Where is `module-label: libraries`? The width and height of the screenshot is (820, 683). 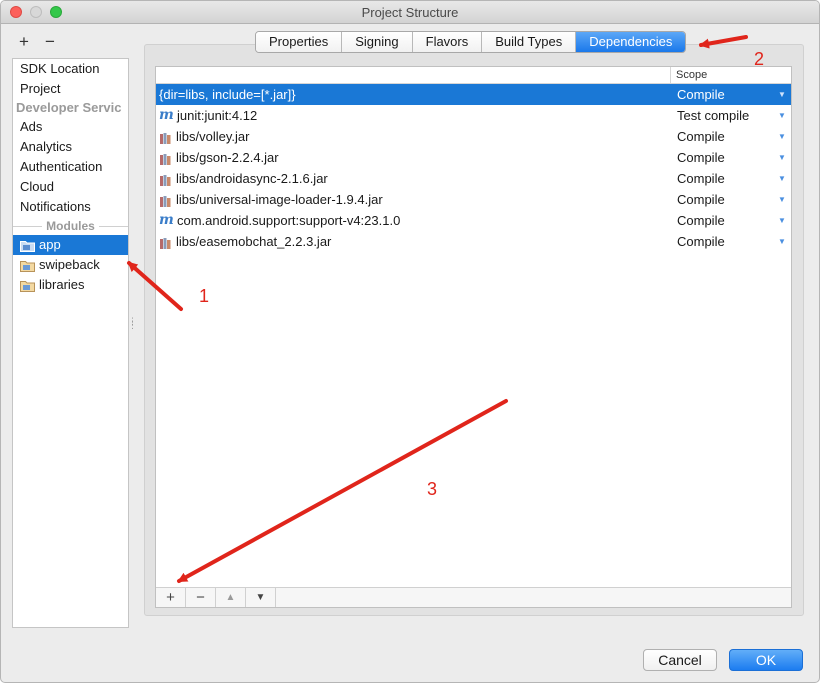
module-label: libraries is located at coordinates (62, 284).